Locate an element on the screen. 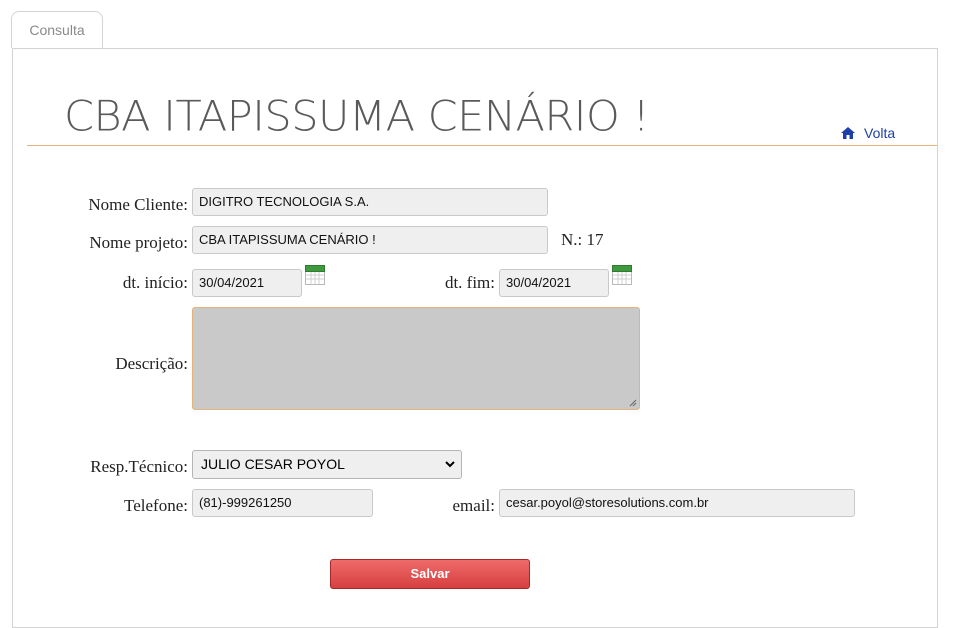 The image size is (970, 628). project-number: N.: 17 is located at coordinates (582, 239).